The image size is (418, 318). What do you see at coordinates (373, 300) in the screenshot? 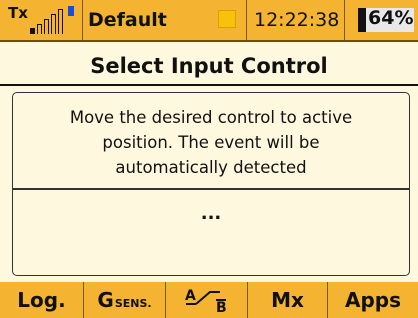
I see `apps-button: Apps` at bounding box center [373, 300].